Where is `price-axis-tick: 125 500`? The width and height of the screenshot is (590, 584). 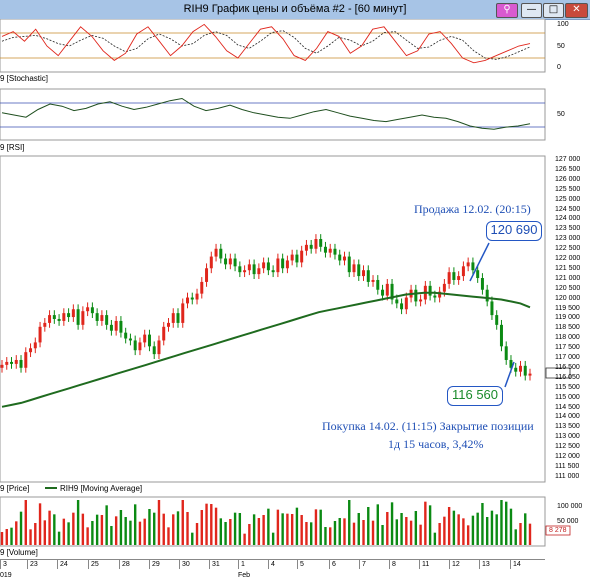
price-axis-tick: 125 500 is located at coordinates (568, 189).